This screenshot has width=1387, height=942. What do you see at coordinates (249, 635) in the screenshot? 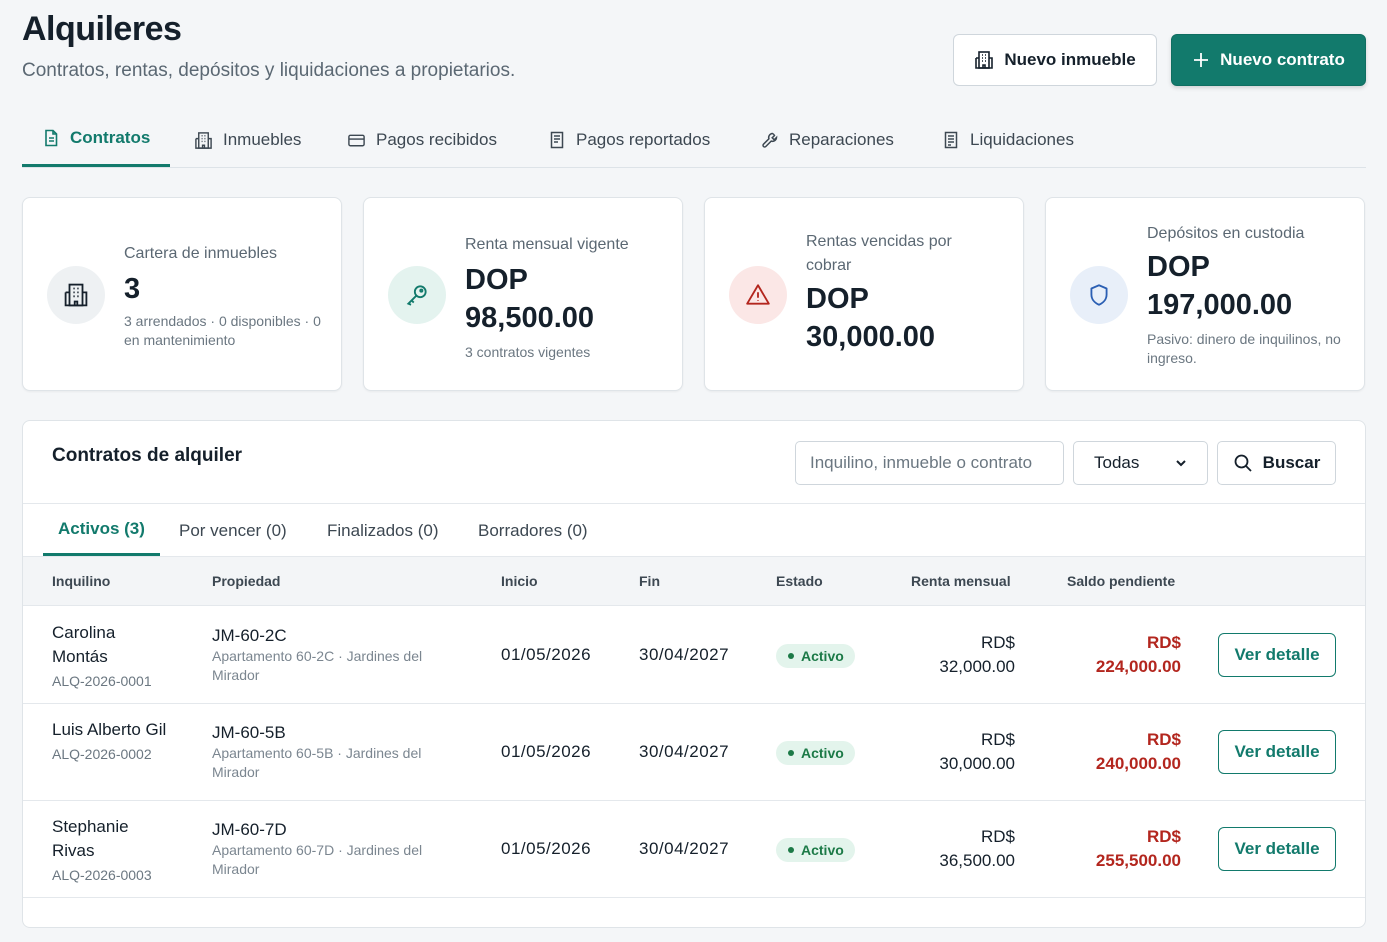
I see `property-code: JM-60-2C` at bounding box center [249, 635].